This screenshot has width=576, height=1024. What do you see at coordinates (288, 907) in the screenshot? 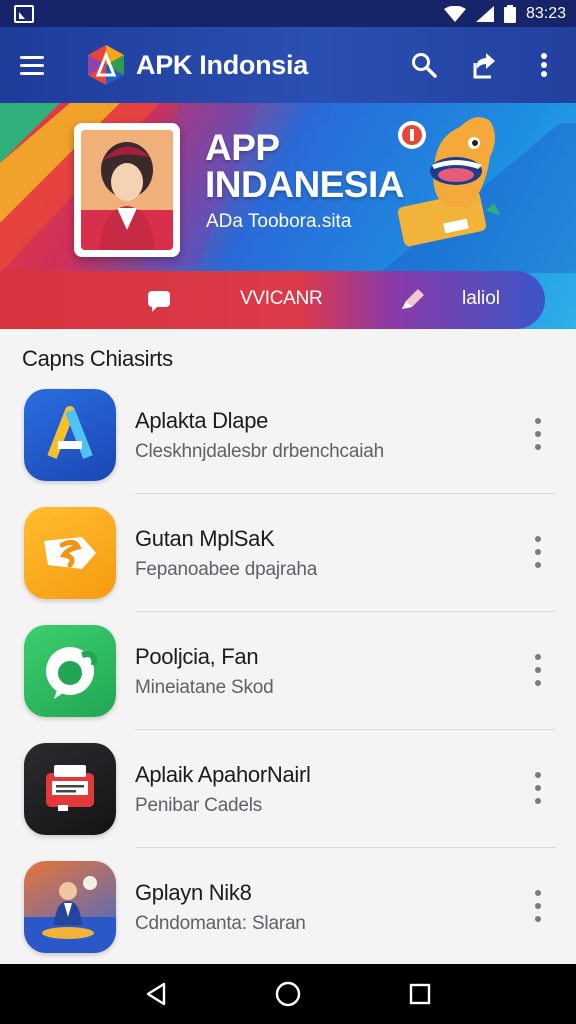
I see `list-item: Gplayn Nik8 Cdndomanta: Slaran` at bounding box center [288, 907].